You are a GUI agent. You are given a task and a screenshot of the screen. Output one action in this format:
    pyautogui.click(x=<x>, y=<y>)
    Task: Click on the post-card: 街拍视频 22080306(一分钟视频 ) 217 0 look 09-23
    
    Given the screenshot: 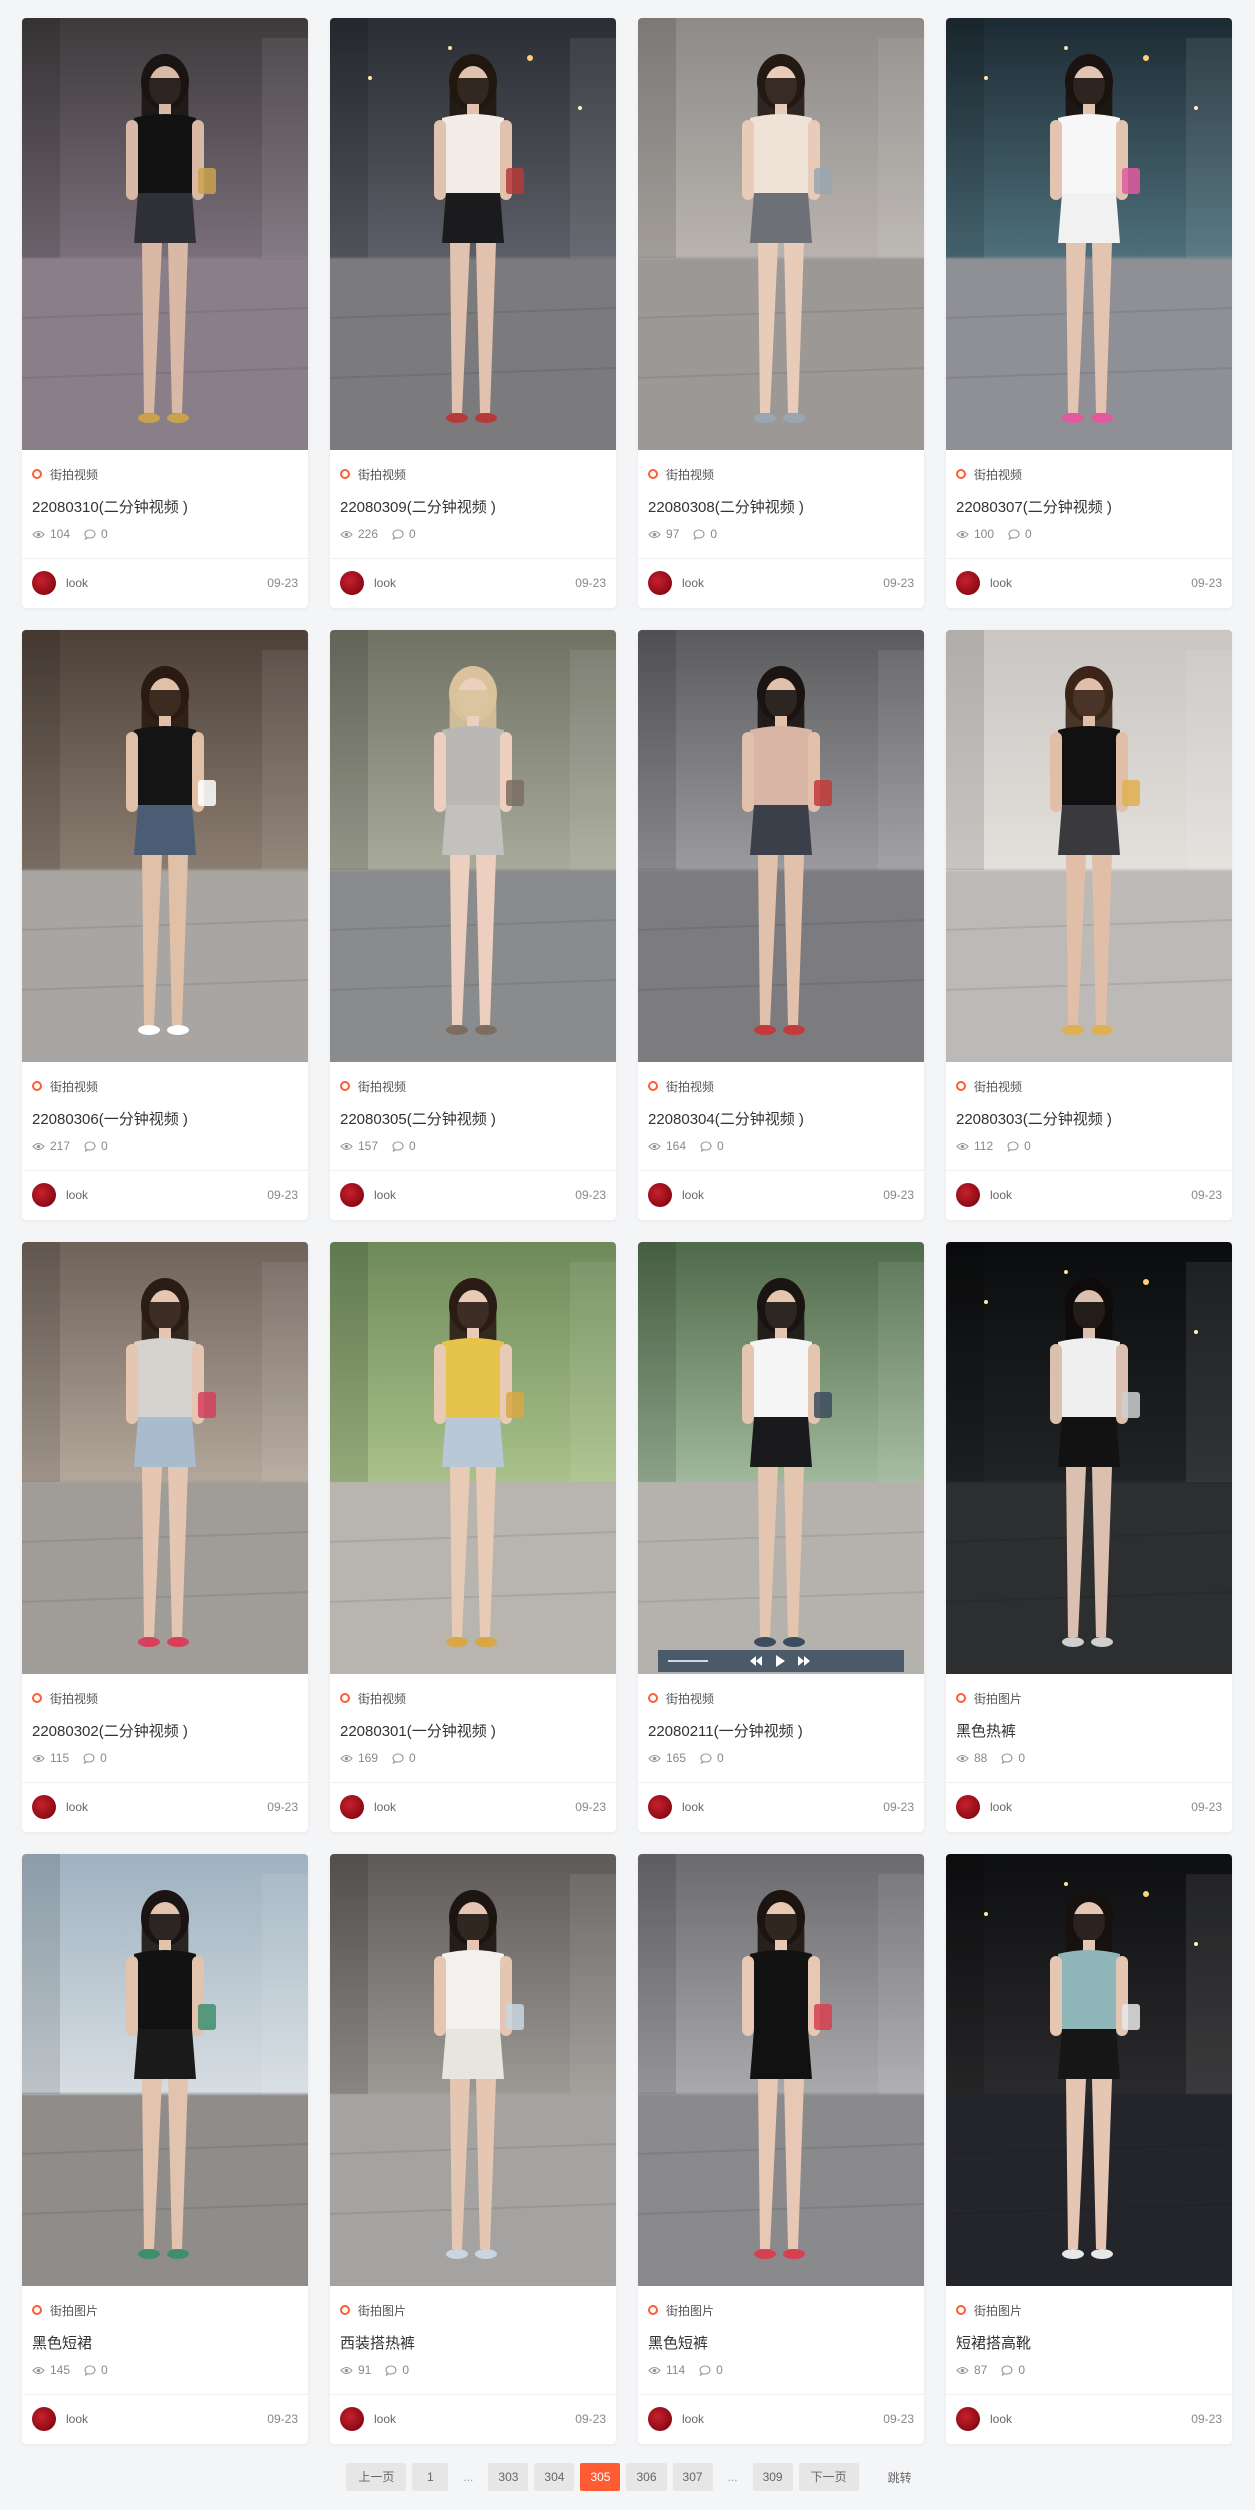 What is the action you would take?
    pyautogui.click(x=165, y=925)
    